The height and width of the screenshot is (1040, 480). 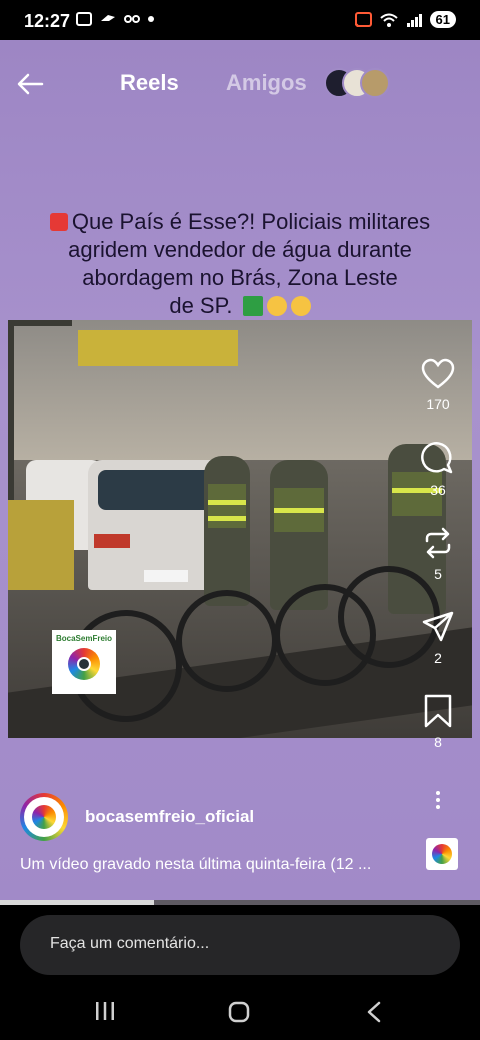 What do you see at coordinates (112, 541) in the screenshot?
I see `video-car-light` at bounding box center [112, 541].